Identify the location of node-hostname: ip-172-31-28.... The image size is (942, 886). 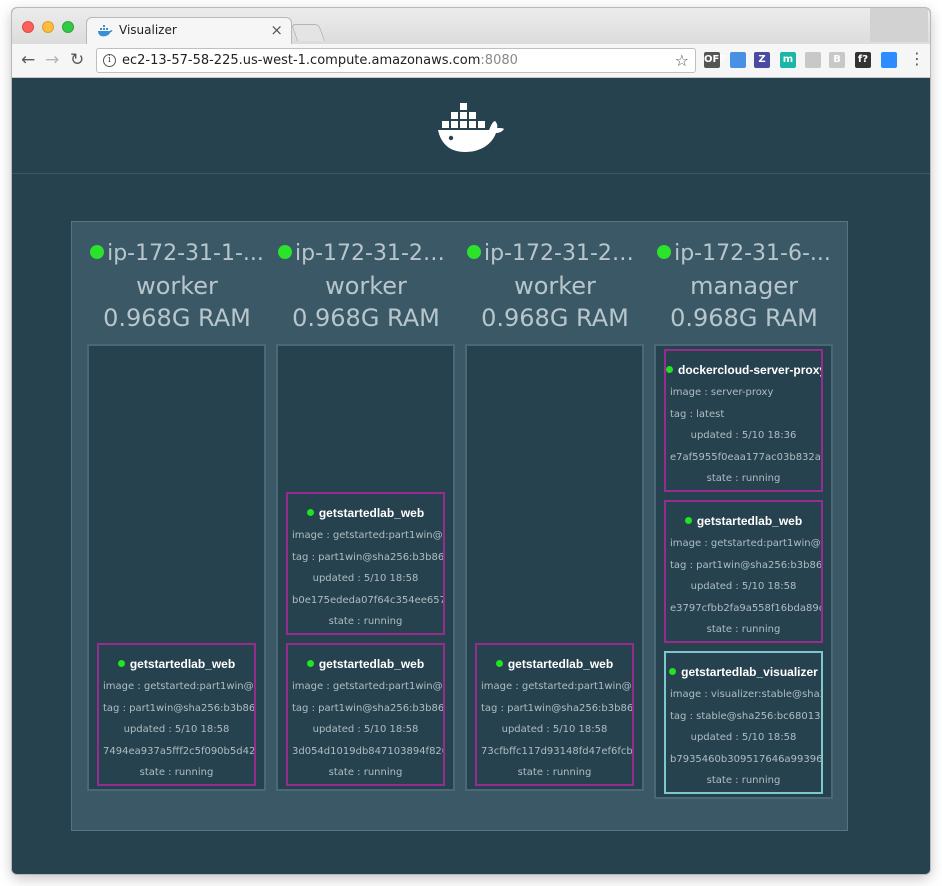
(555, 254).